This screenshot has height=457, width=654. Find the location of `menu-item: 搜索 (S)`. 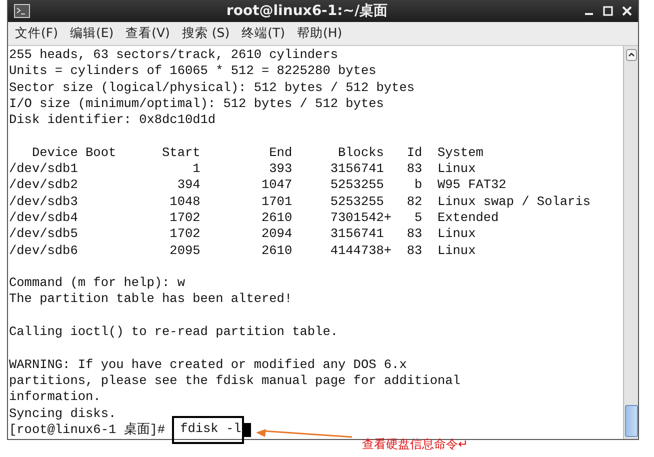

menu-item: 搜索 (S) is located at coordinates (206, 33).